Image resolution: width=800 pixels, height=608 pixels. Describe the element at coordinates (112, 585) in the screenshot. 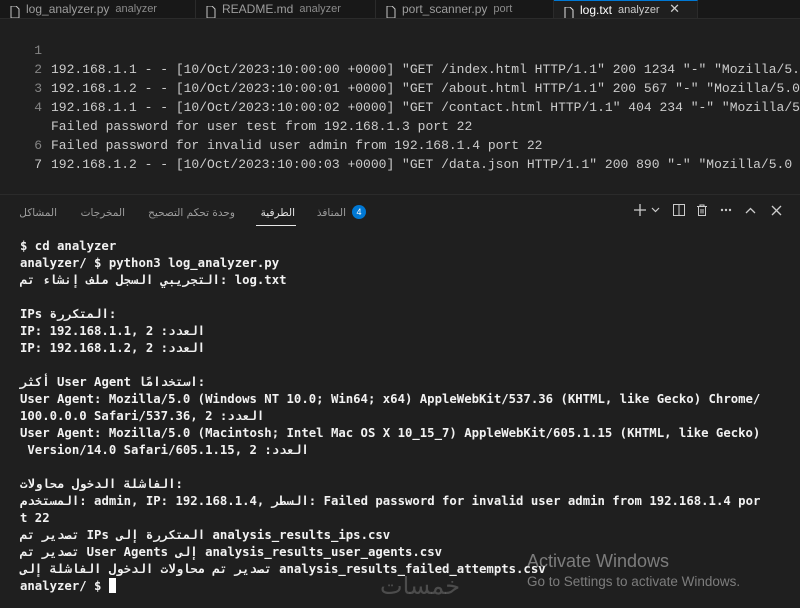

I see `terminal-cursor` at that location.